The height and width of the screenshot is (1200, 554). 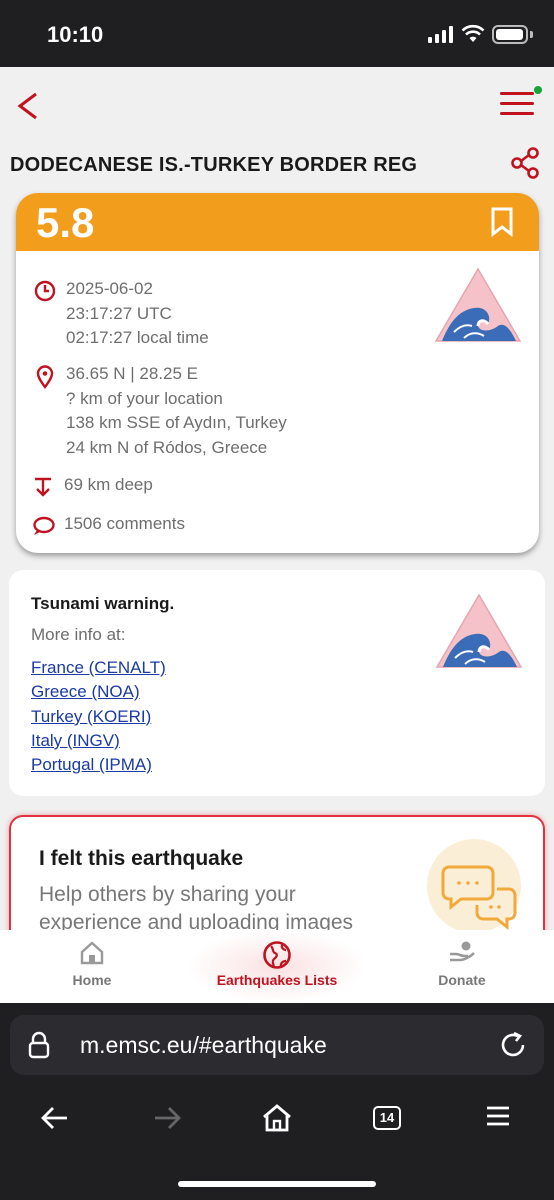 I want to click on link-greece-noa: Greece (NOA), so click(x=98, y=692).